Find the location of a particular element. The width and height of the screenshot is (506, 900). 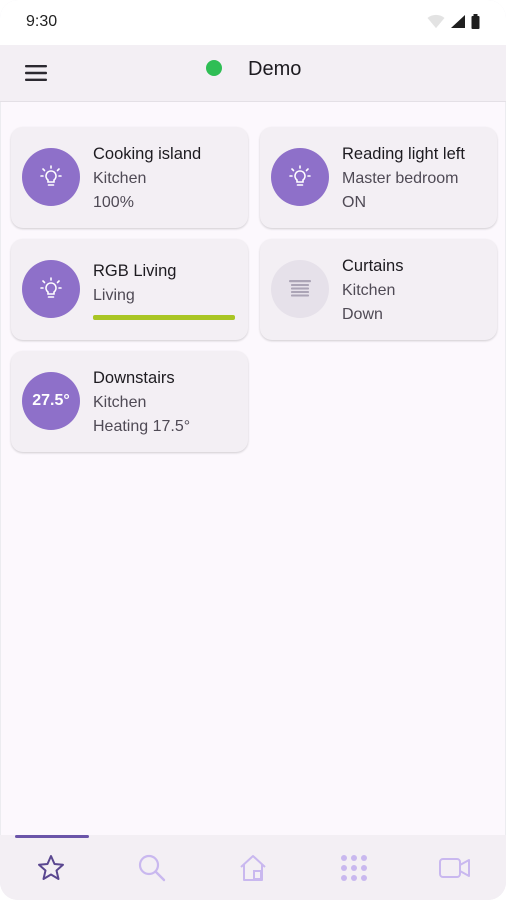

nav-cameras is located at coordinates (454, 867).